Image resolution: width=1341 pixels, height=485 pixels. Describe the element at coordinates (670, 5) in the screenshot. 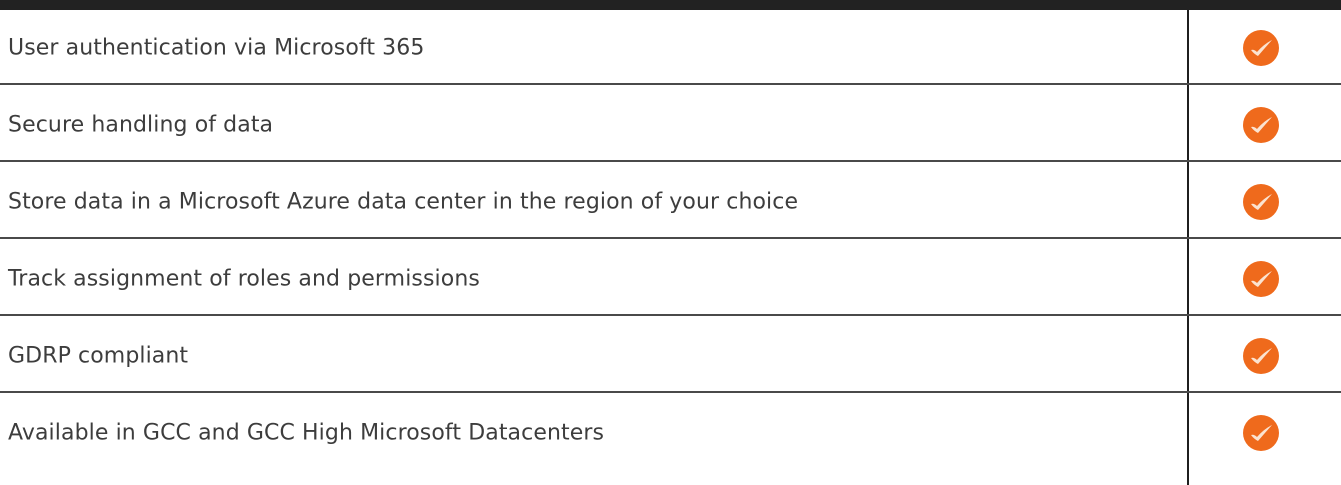

I see `top-rule` at that location.